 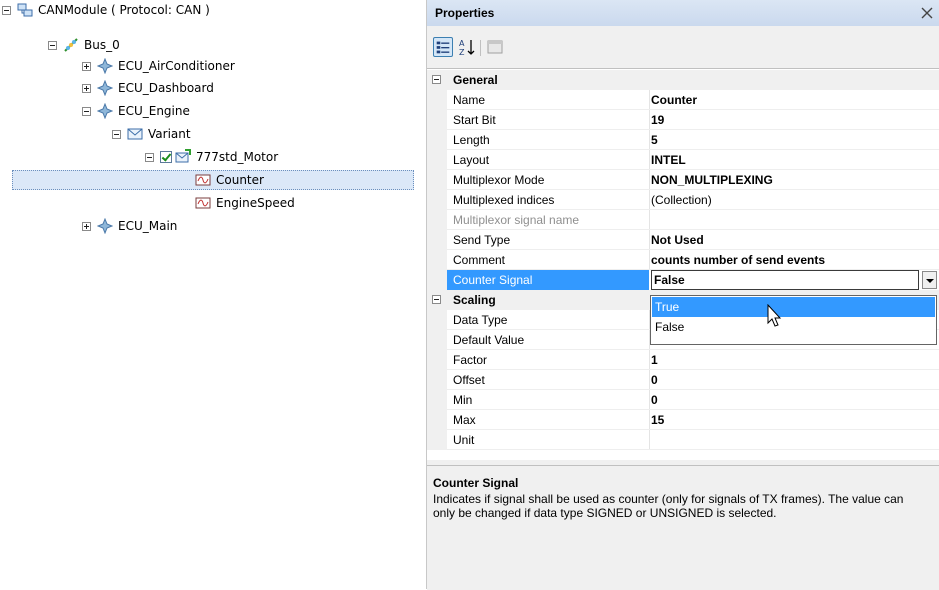 I want to click on dropdown-option-false: False, so click(x=793, y=327).